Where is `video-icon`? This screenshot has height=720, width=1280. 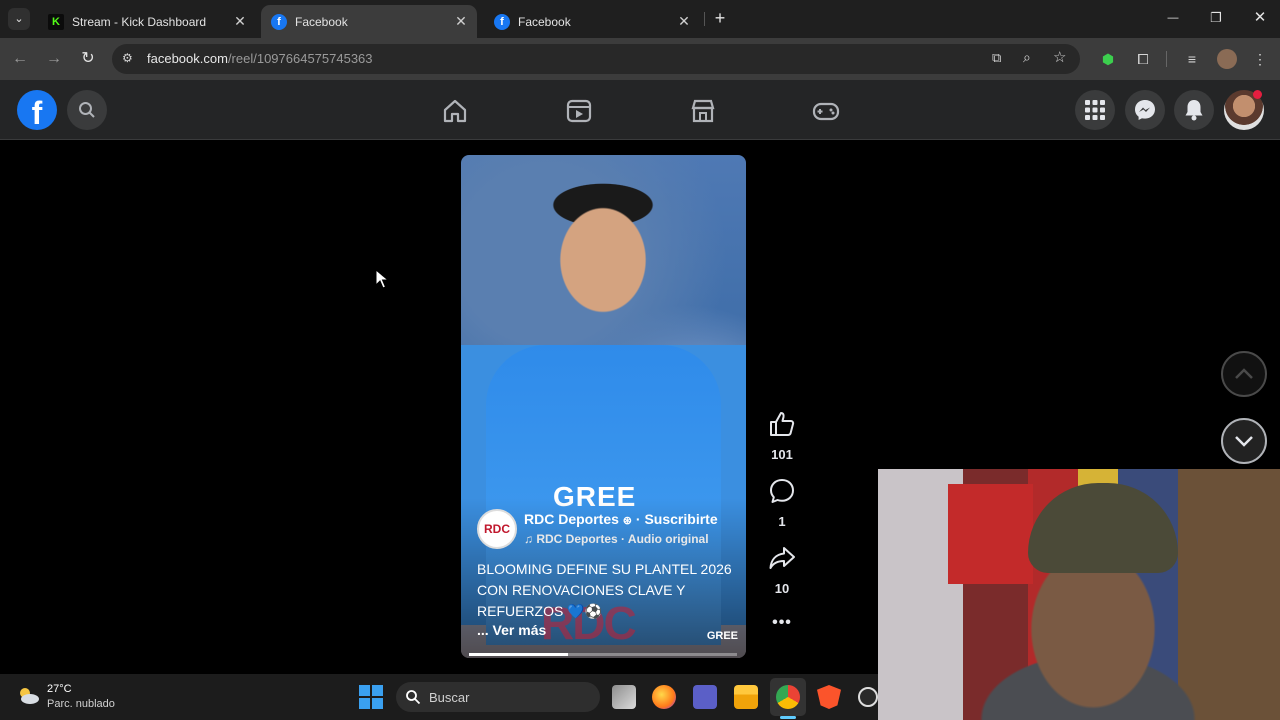
video-icon is located at coordinates (579, 111).